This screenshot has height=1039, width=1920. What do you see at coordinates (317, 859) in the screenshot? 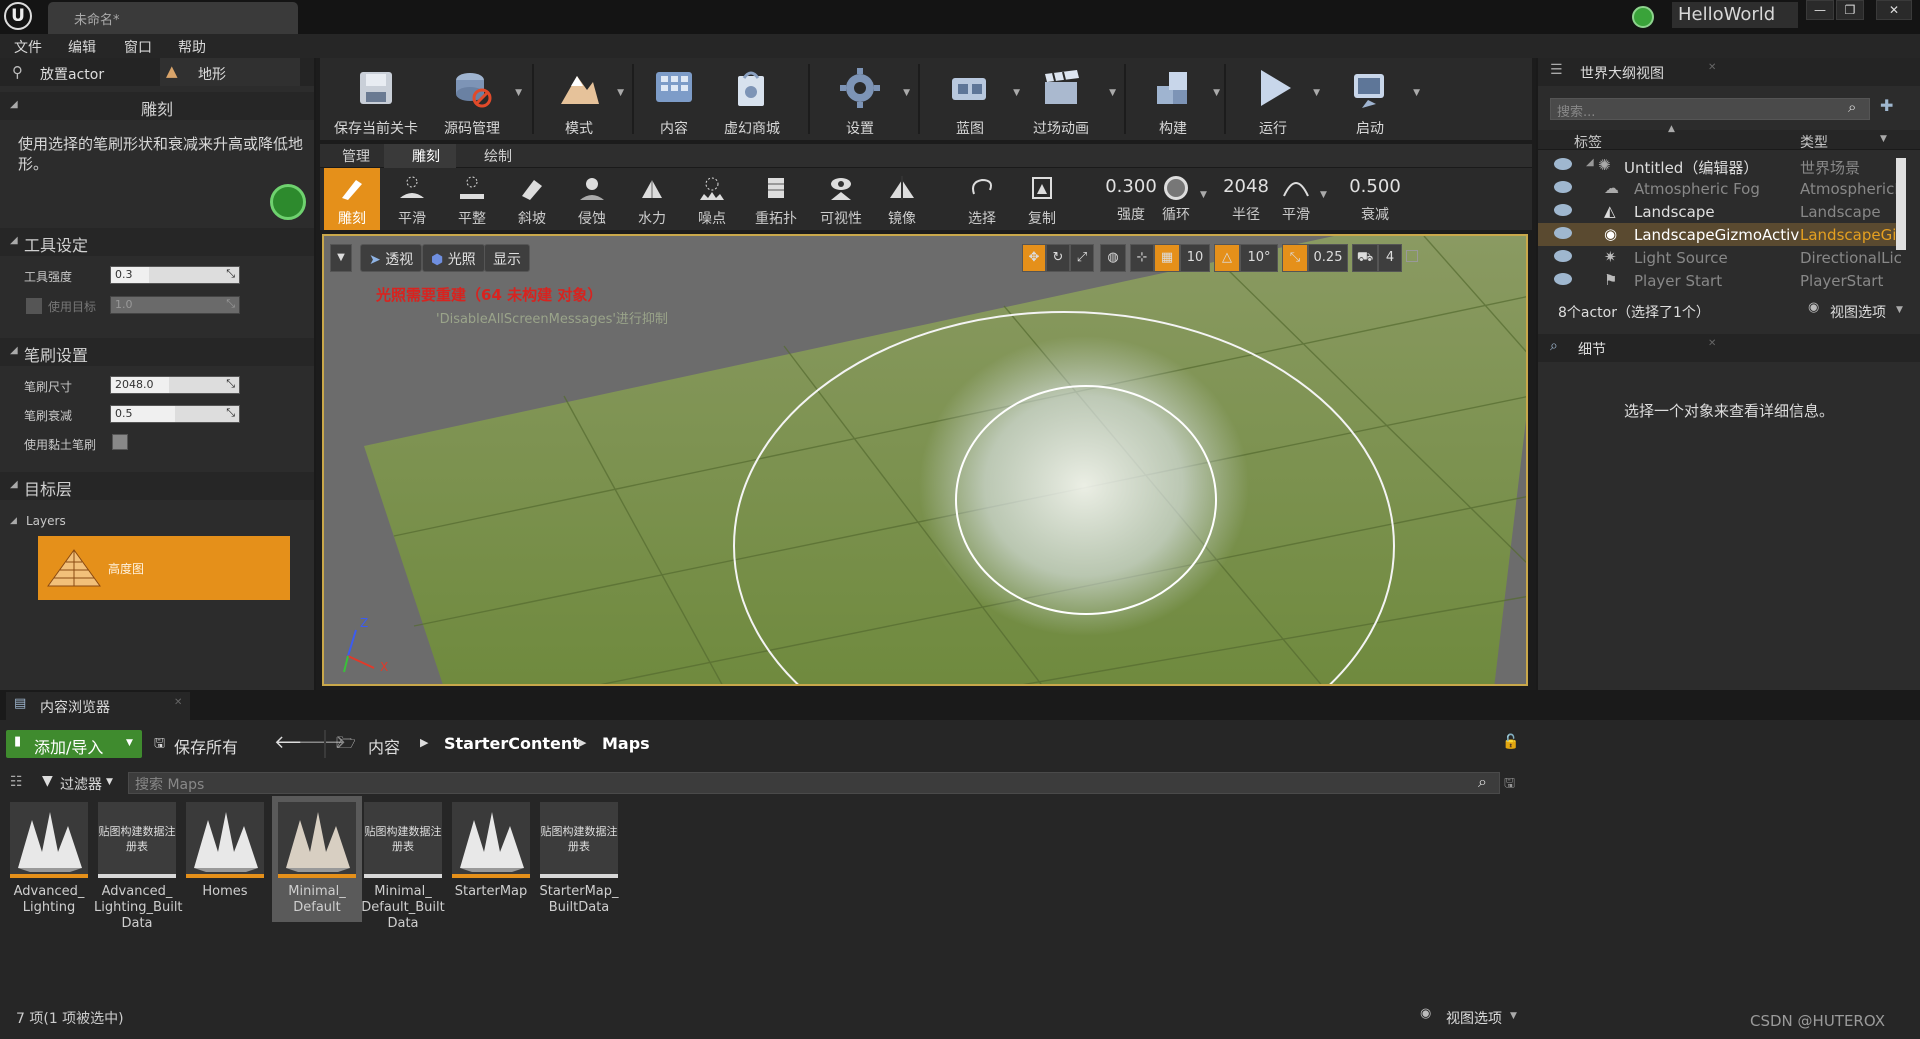
I see `asset-tile-selected: Minimal_ Default` at bounding box center [317, 859].